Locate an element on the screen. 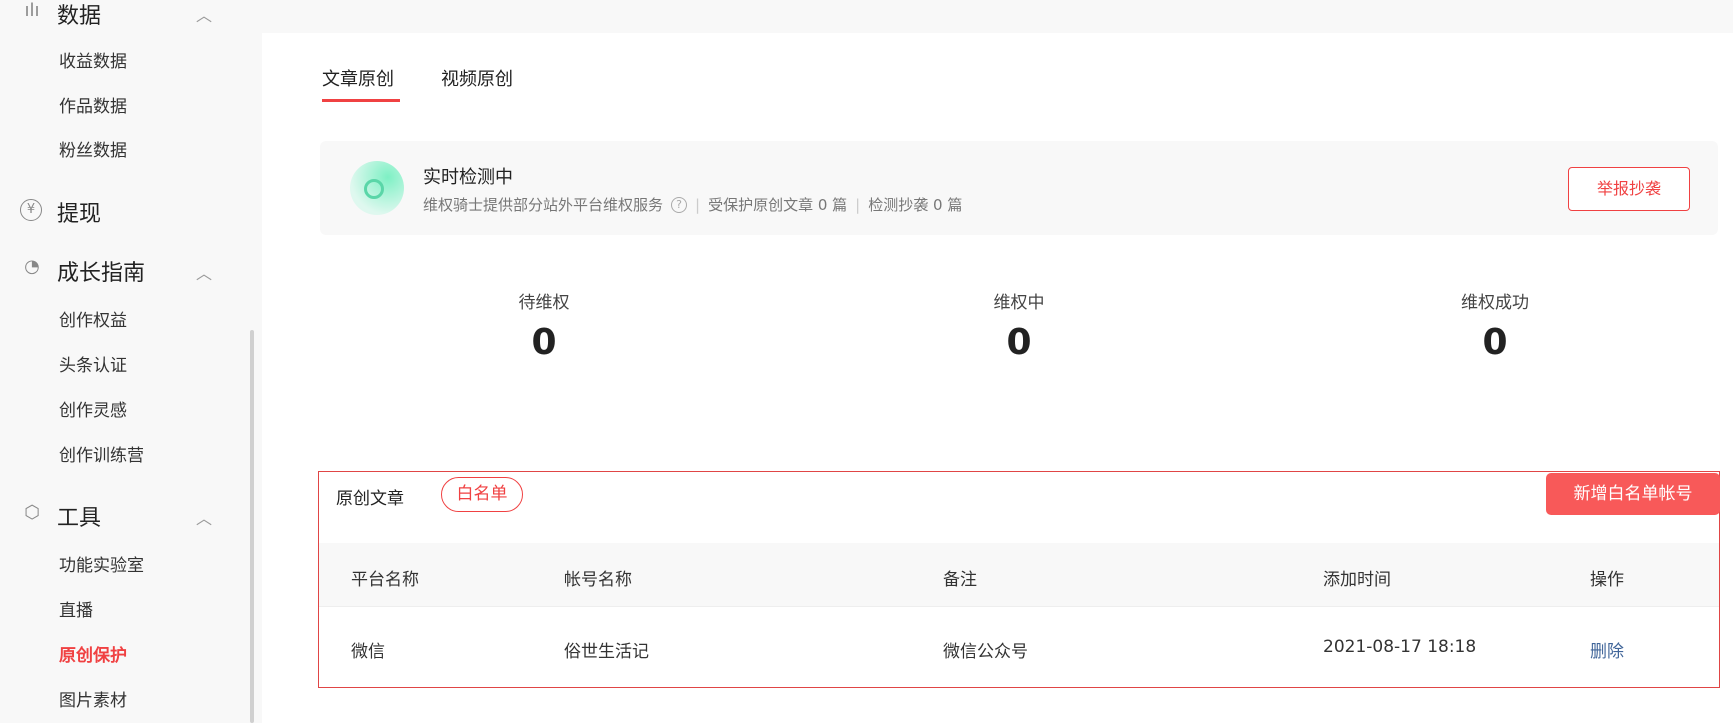  cell-platform: 微信 is located at coordinates (368, 652).